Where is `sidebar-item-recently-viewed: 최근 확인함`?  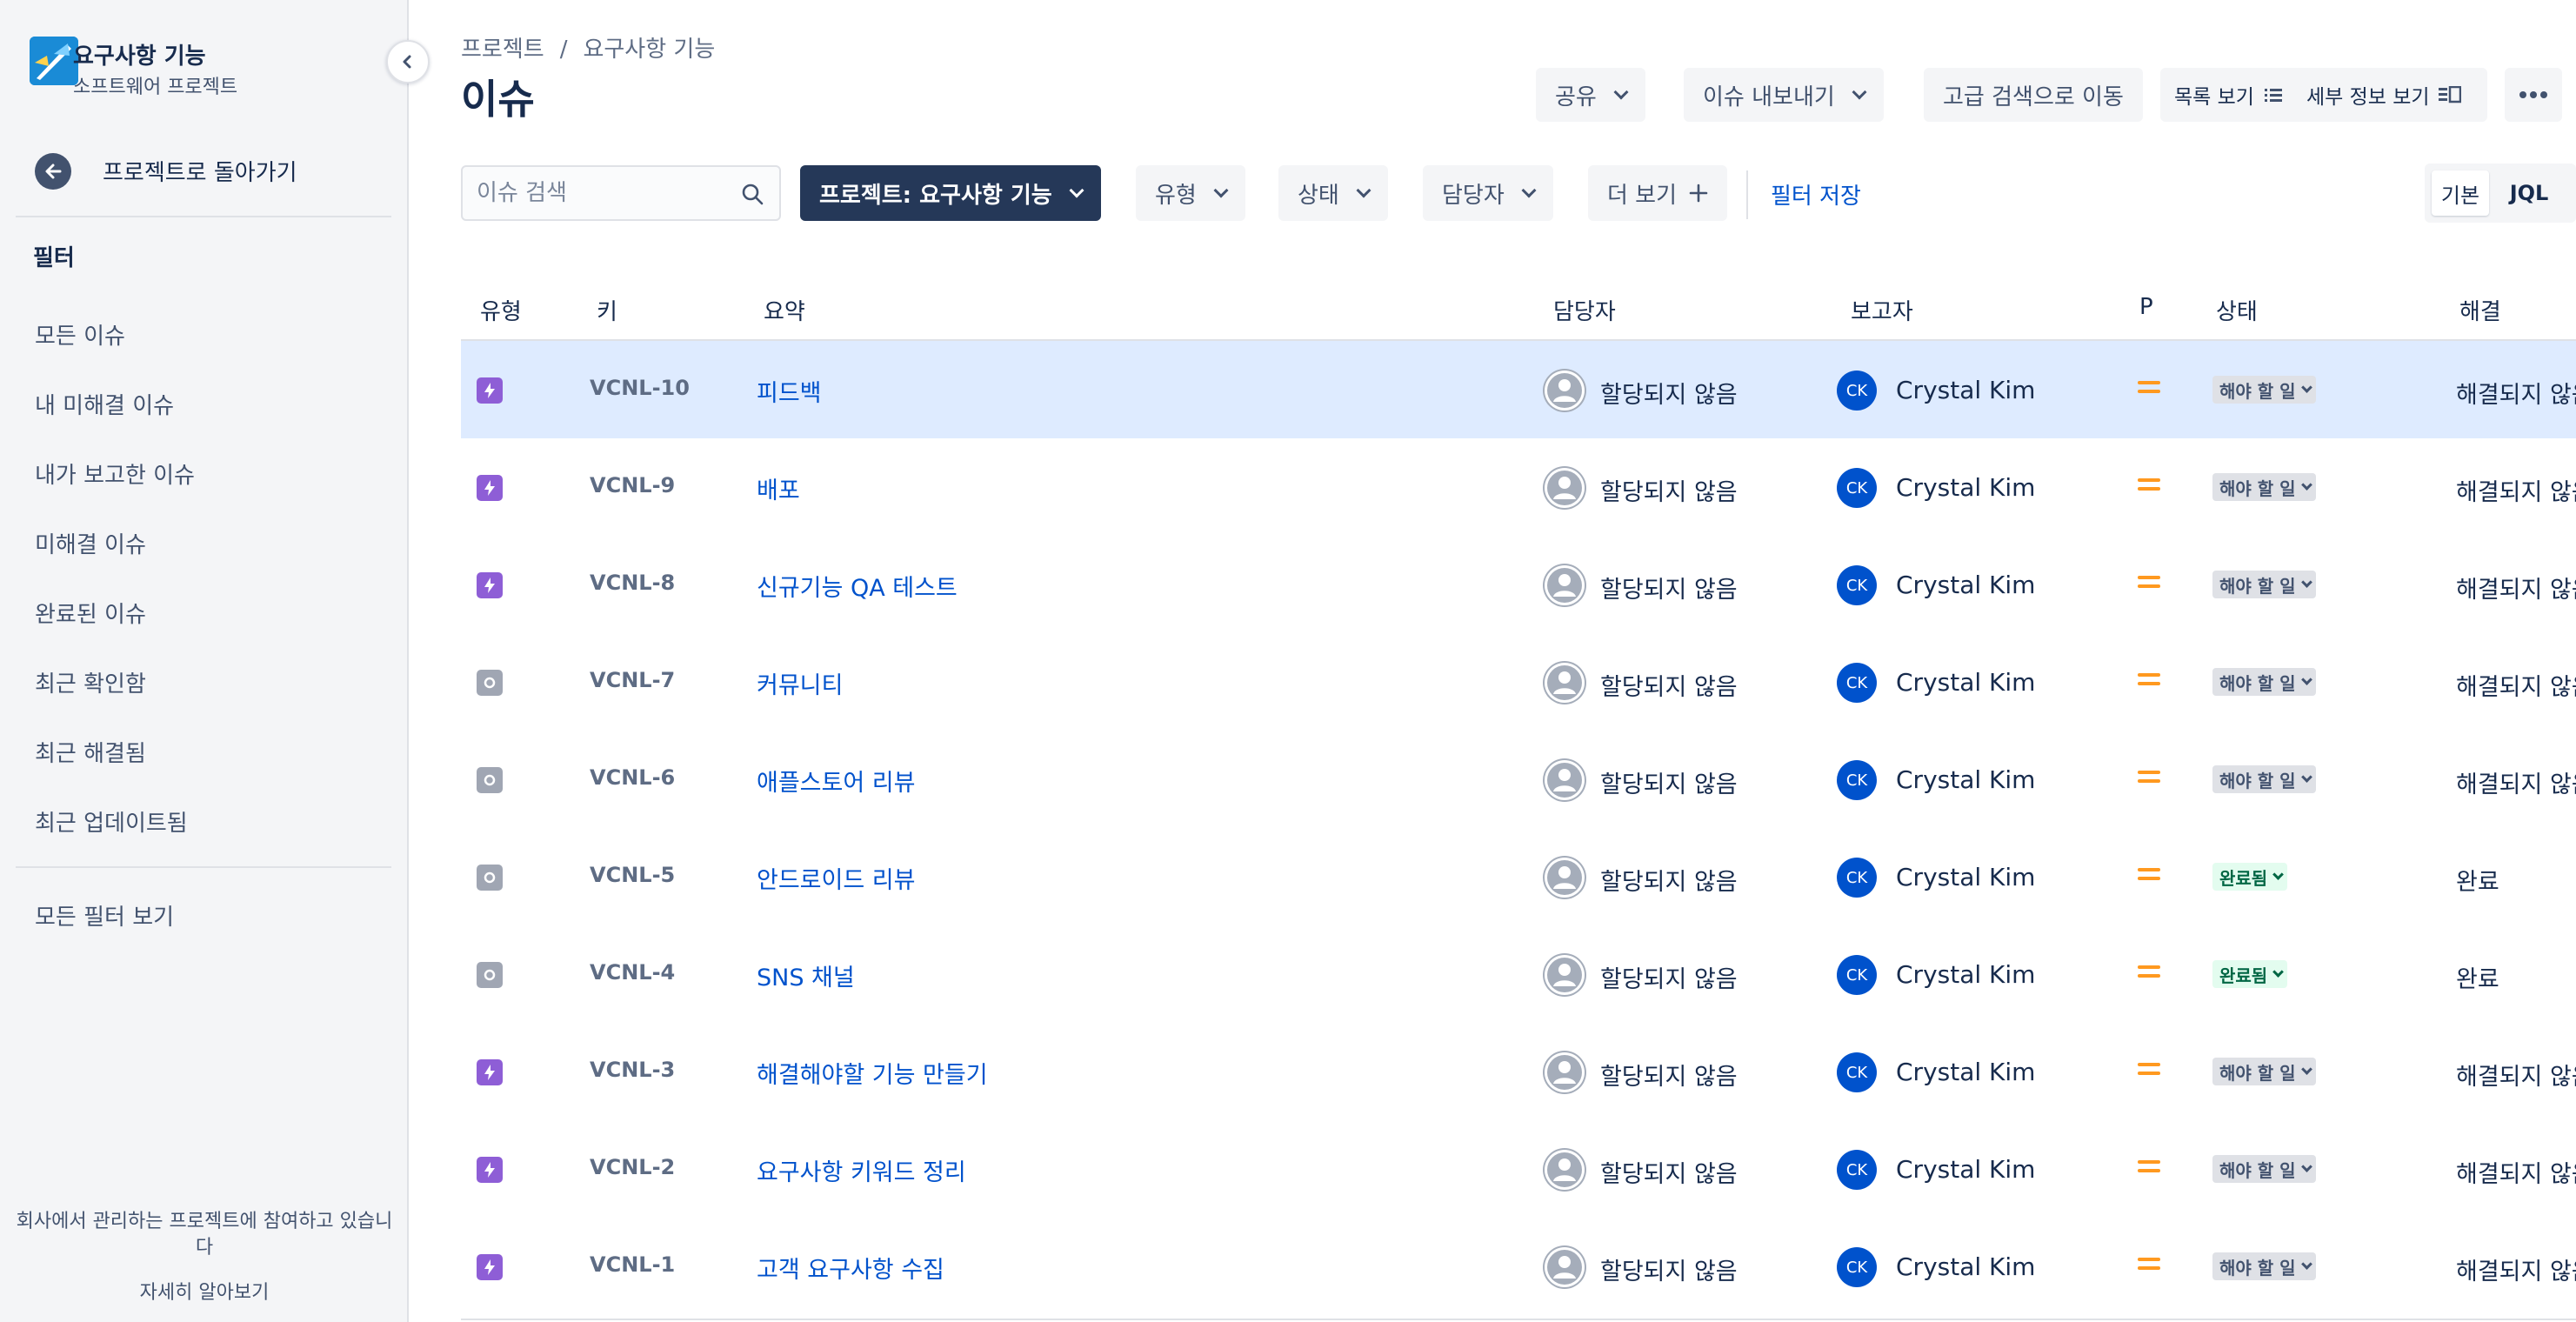
sidebar-item-recently-viewed: 최근 확인함 is located at coordinates (91, 682).